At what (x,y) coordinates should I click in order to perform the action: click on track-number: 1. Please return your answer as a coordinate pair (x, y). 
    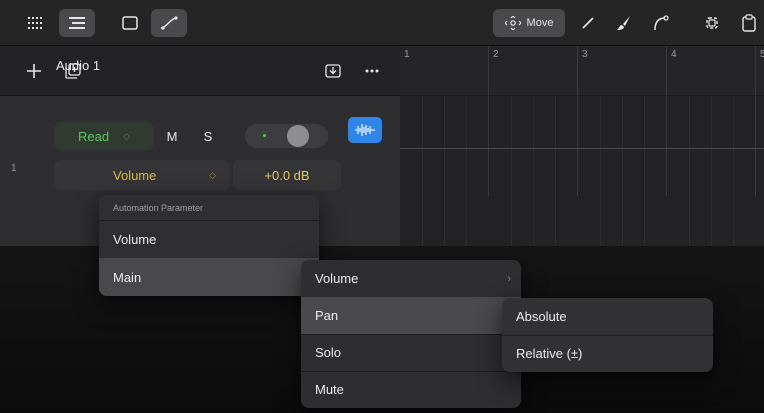
    Looking at the image, I should click on (14, 168).